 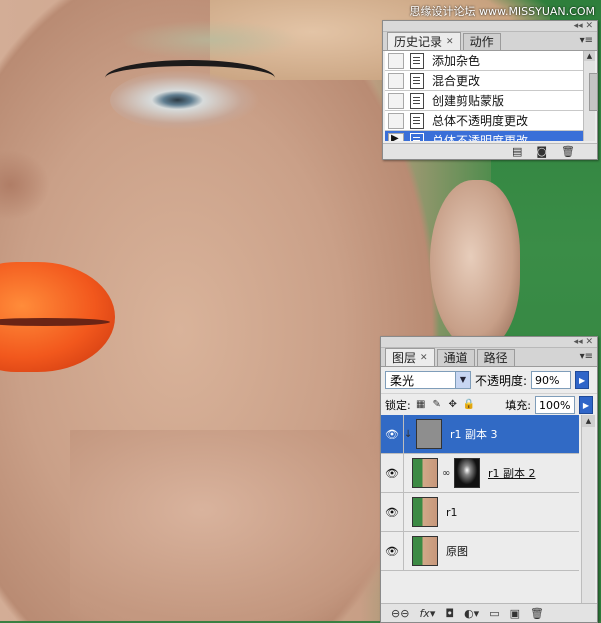 What do you see at coordinates (457, 551) in the screenshot?
I see `layer-name: 原图` at bounding box center [457, 551].